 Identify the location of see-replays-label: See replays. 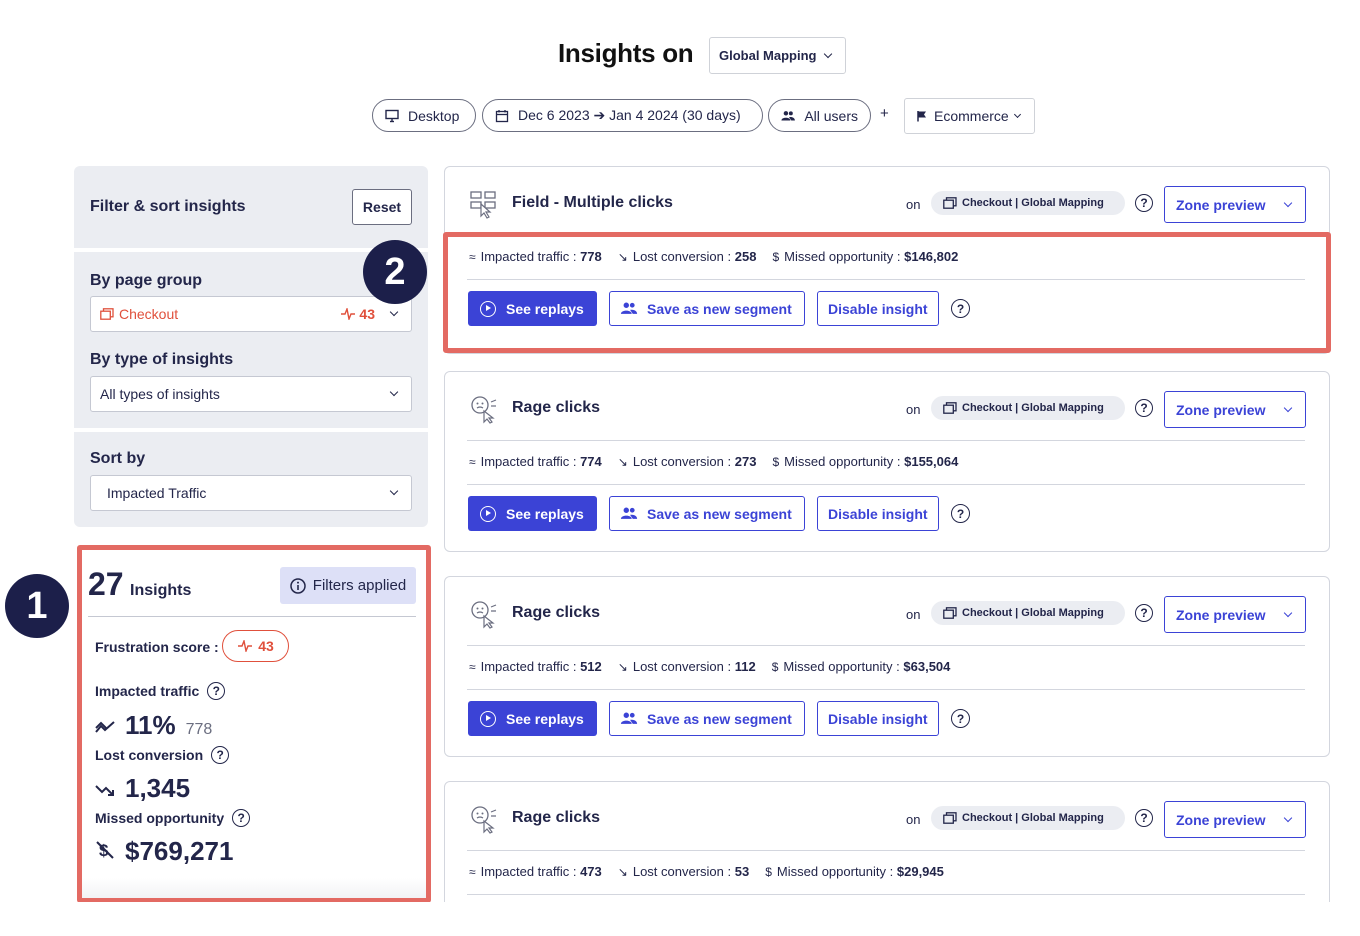
(545, 718).